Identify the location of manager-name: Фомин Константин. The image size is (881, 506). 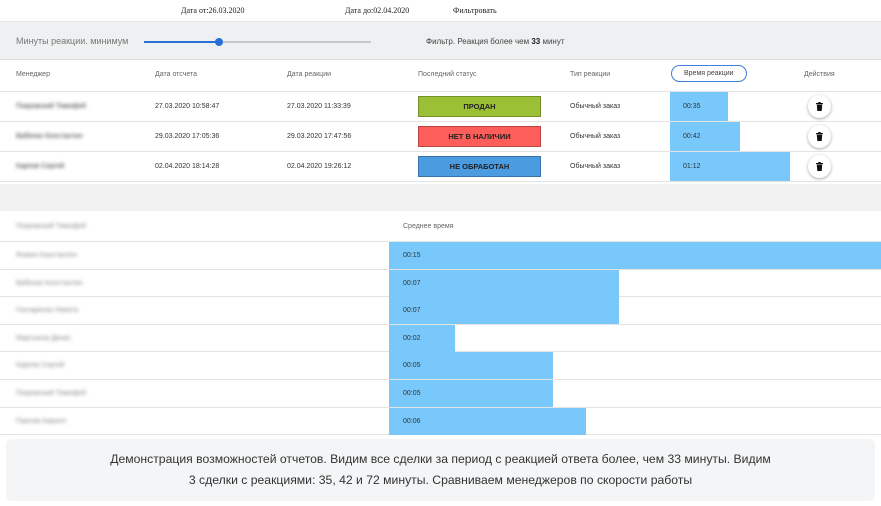
(46, 255).